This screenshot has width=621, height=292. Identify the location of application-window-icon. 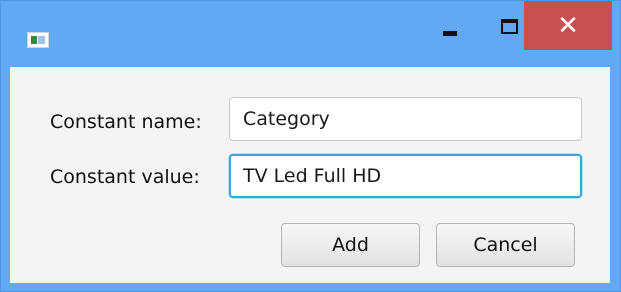
(38, 40).